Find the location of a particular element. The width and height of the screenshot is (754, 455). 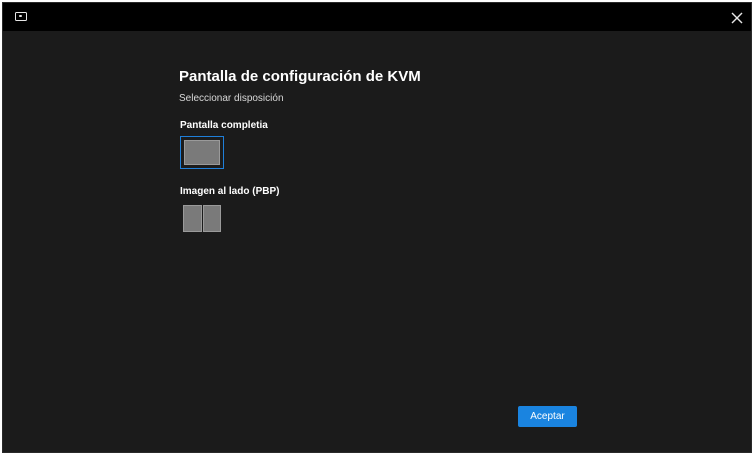

monitor-icon is located at coordinates (21, 16).